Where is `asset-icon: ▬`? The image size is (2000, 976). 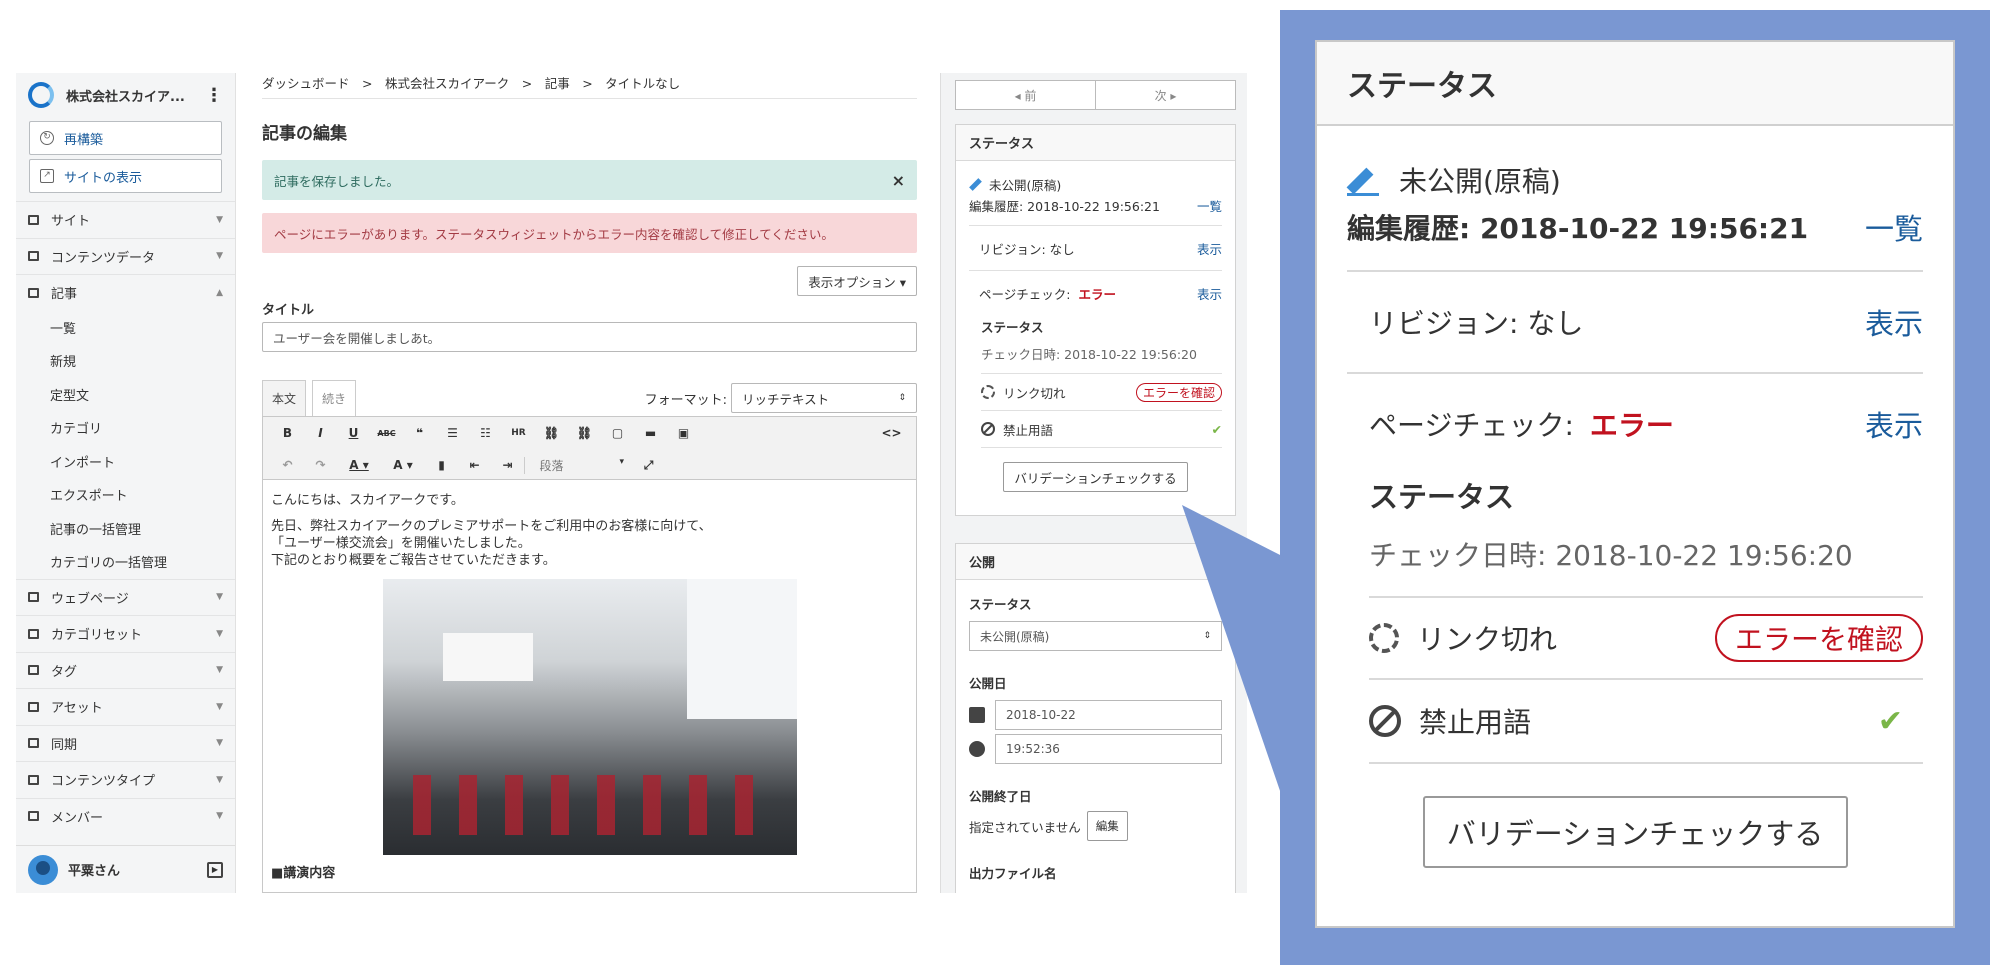 asset-icon: ▬ is located at coordinates (650, 433).